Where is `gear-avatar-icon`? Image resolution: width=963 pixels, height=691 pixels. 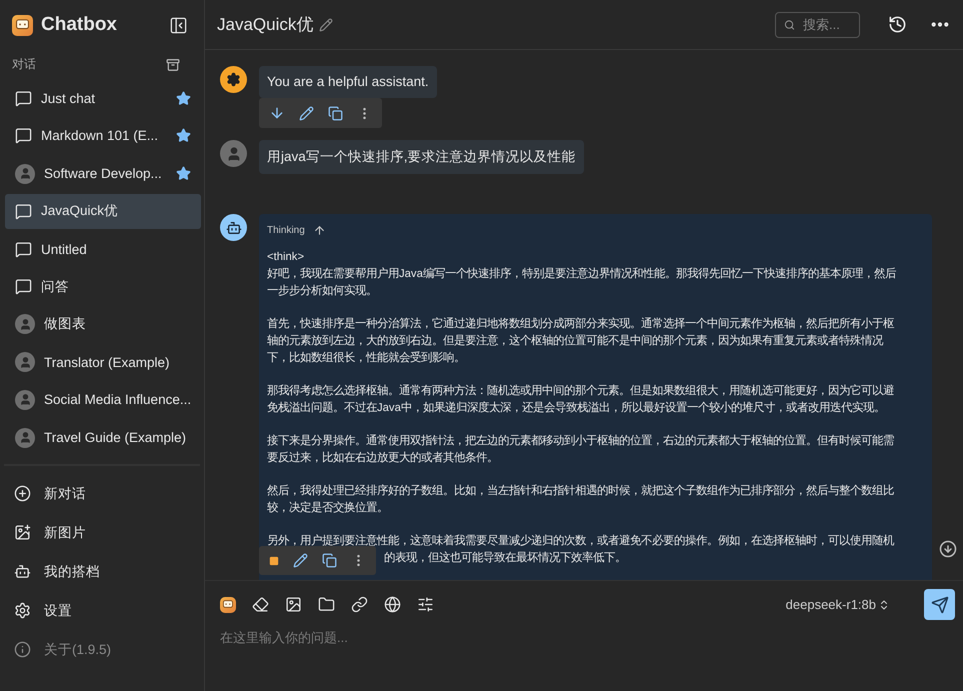 gear-avatar-icon is located at coordinates (233, 79).